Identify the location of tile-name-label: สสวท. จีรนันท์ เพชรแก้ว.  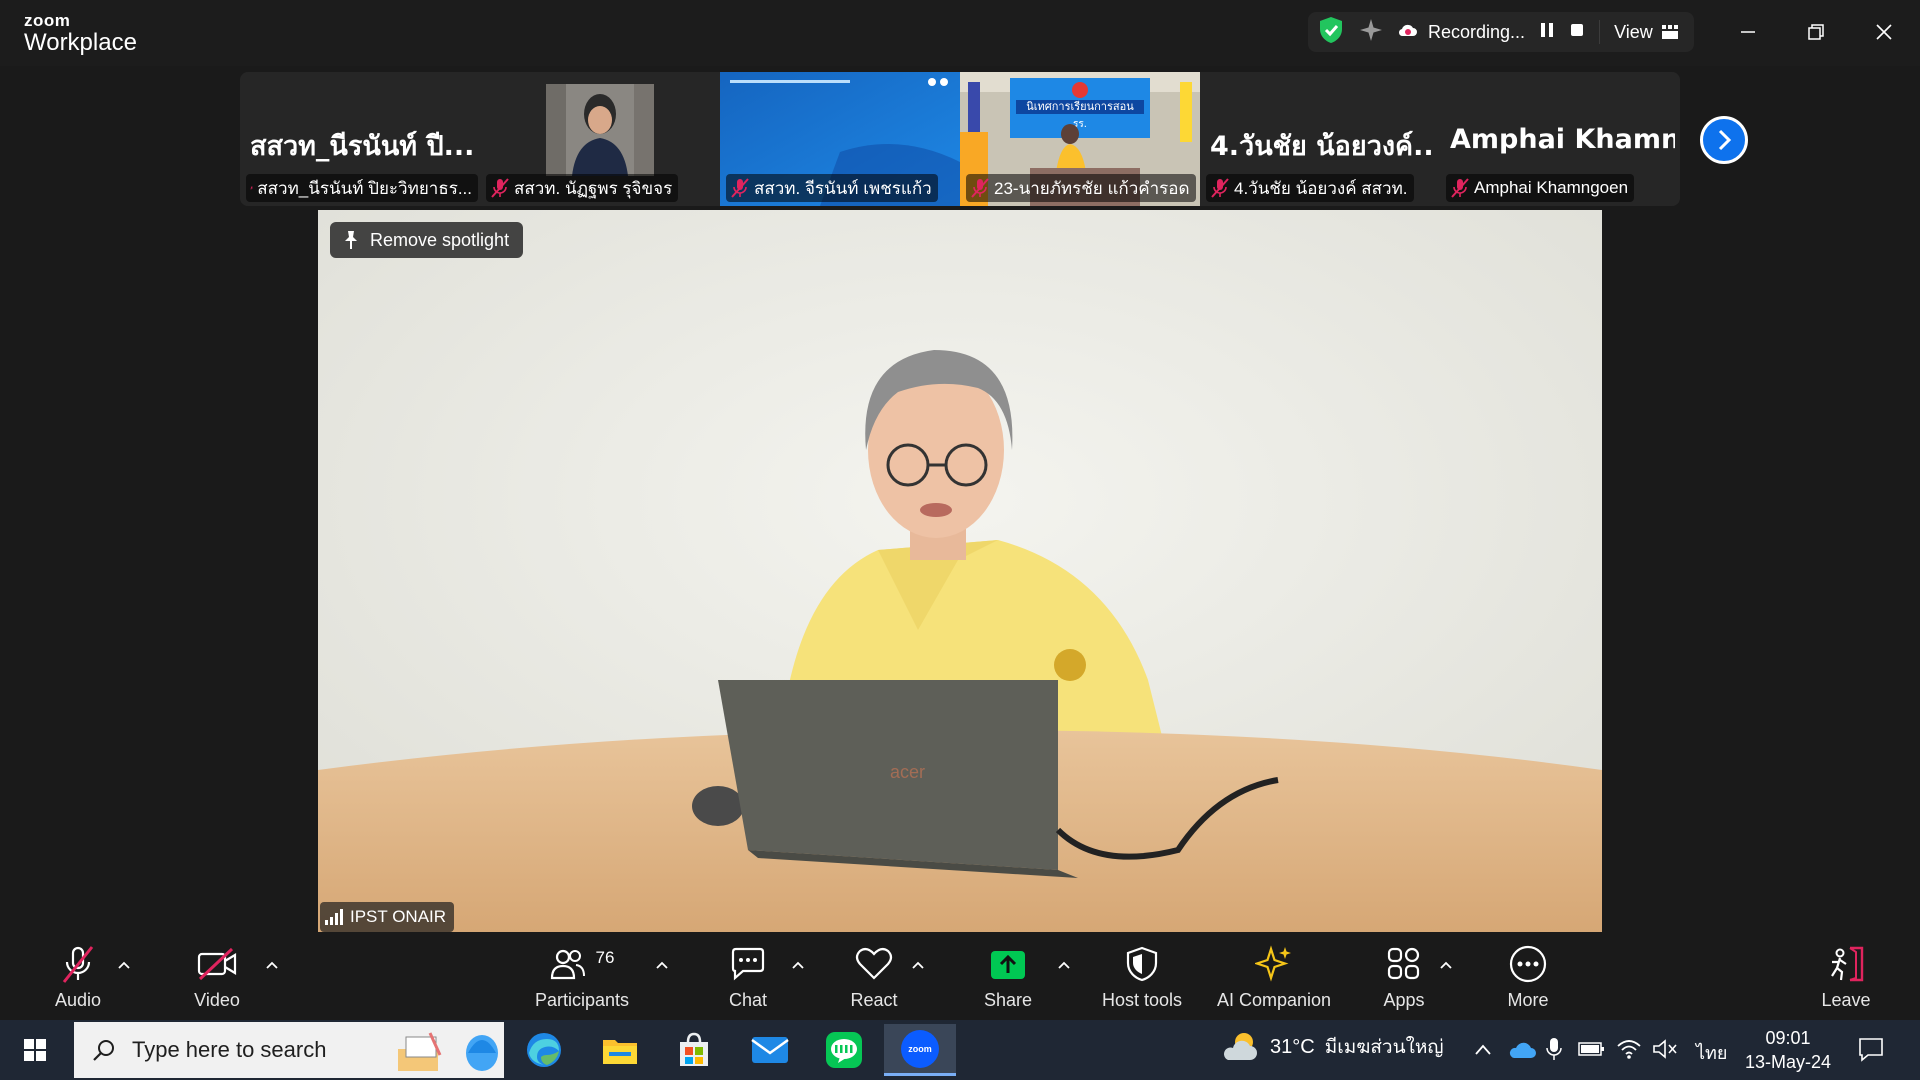
(832, 188).